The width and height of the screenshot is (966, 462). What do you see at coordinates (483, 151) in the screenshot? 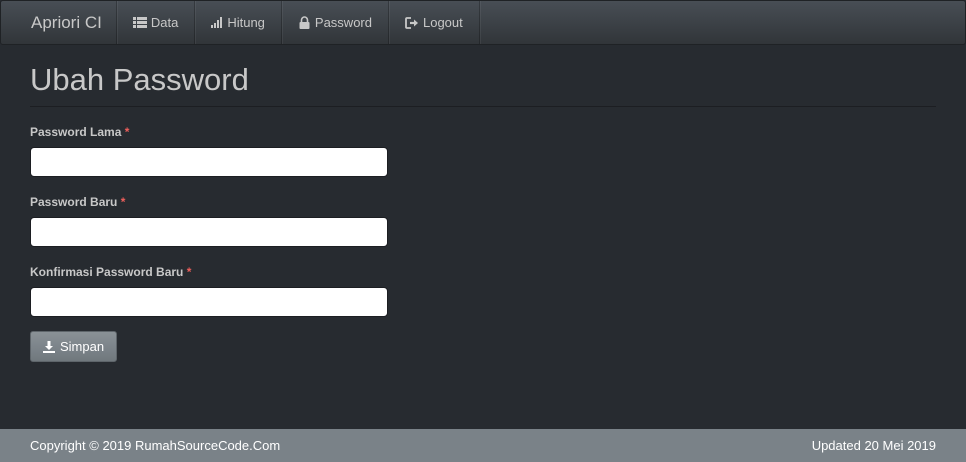
I see `old-password-group: Password Lama *` at bounding box center [483, 151].